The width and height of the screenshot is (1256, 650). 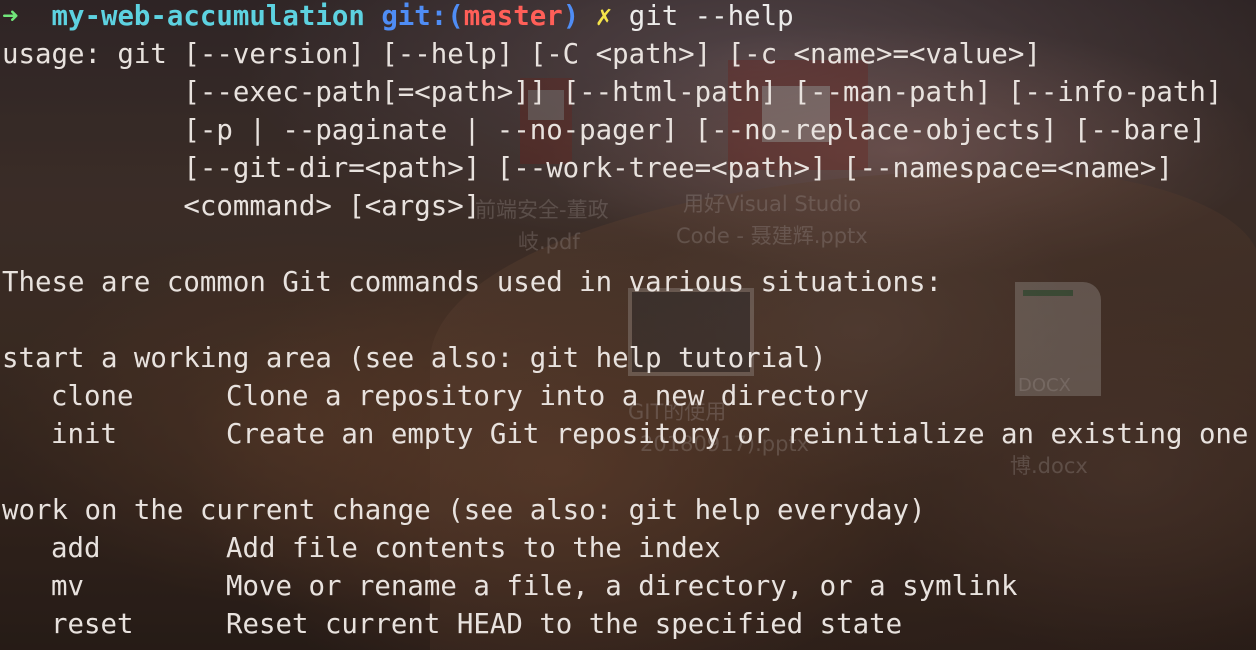 I want to click on prompt-arrow-icon: ➜, so click(x=10, y=16).